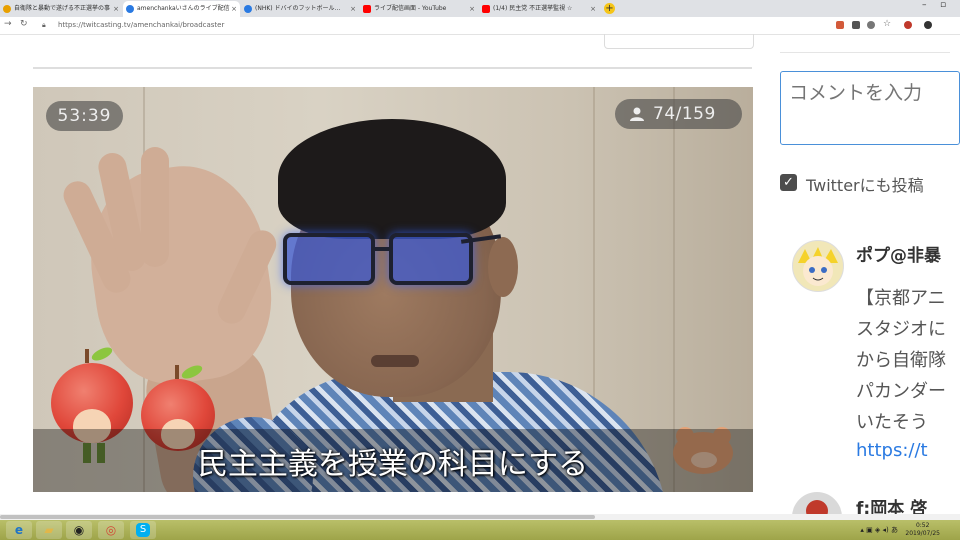  I want to click on tab-title: 自衛隊と暴動で遂げる不正選挙の事, so click(62, 8).